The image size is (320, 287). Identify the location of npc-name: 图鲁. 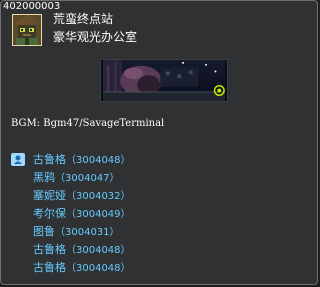
(44, 231).